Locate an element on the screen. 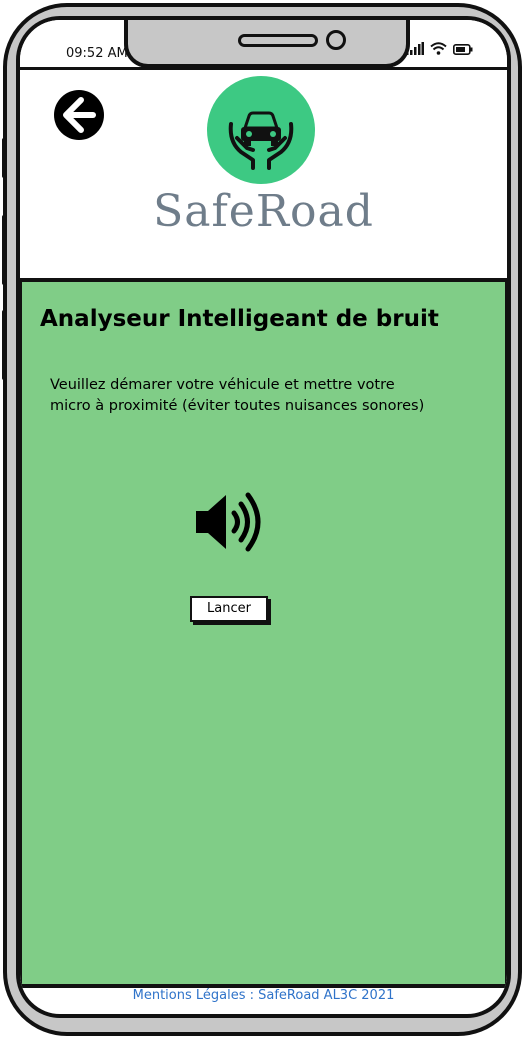 This screenshot has width=527, height=1041. wifi-icon is located at coordinates (438, 48).